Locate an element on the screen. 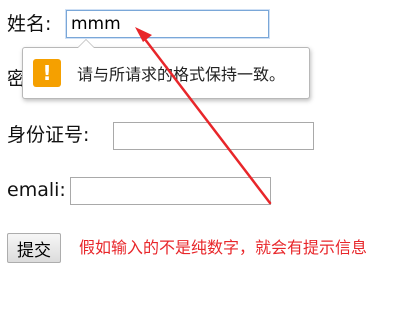 This screenshot has height=334, width=407. name-input is located at coordinates (167, 24).